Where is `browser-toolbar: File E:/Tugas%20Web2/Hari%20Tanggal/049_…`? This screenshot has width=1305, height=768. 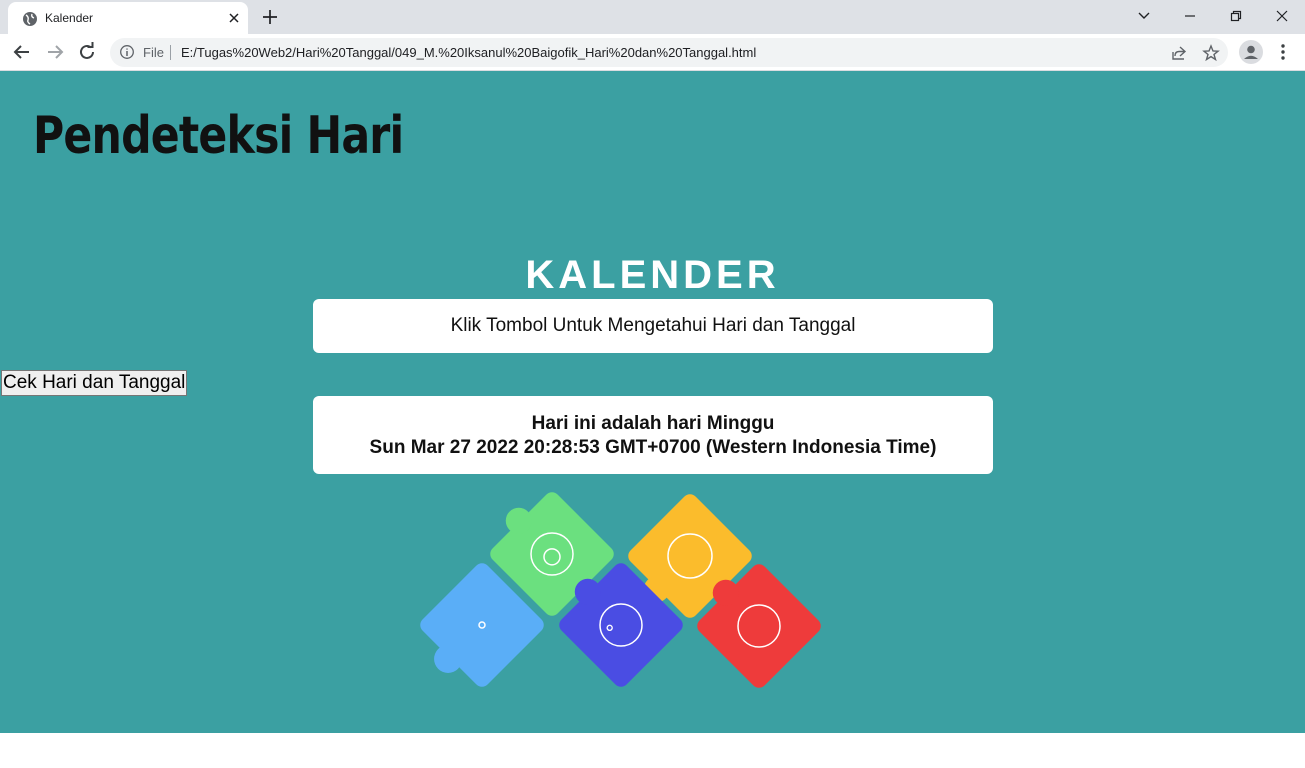
browser-toolbar: File E:/Tugas%20Web2/Hari%20Tanggal/049_… is located at coordinates (652, 52).